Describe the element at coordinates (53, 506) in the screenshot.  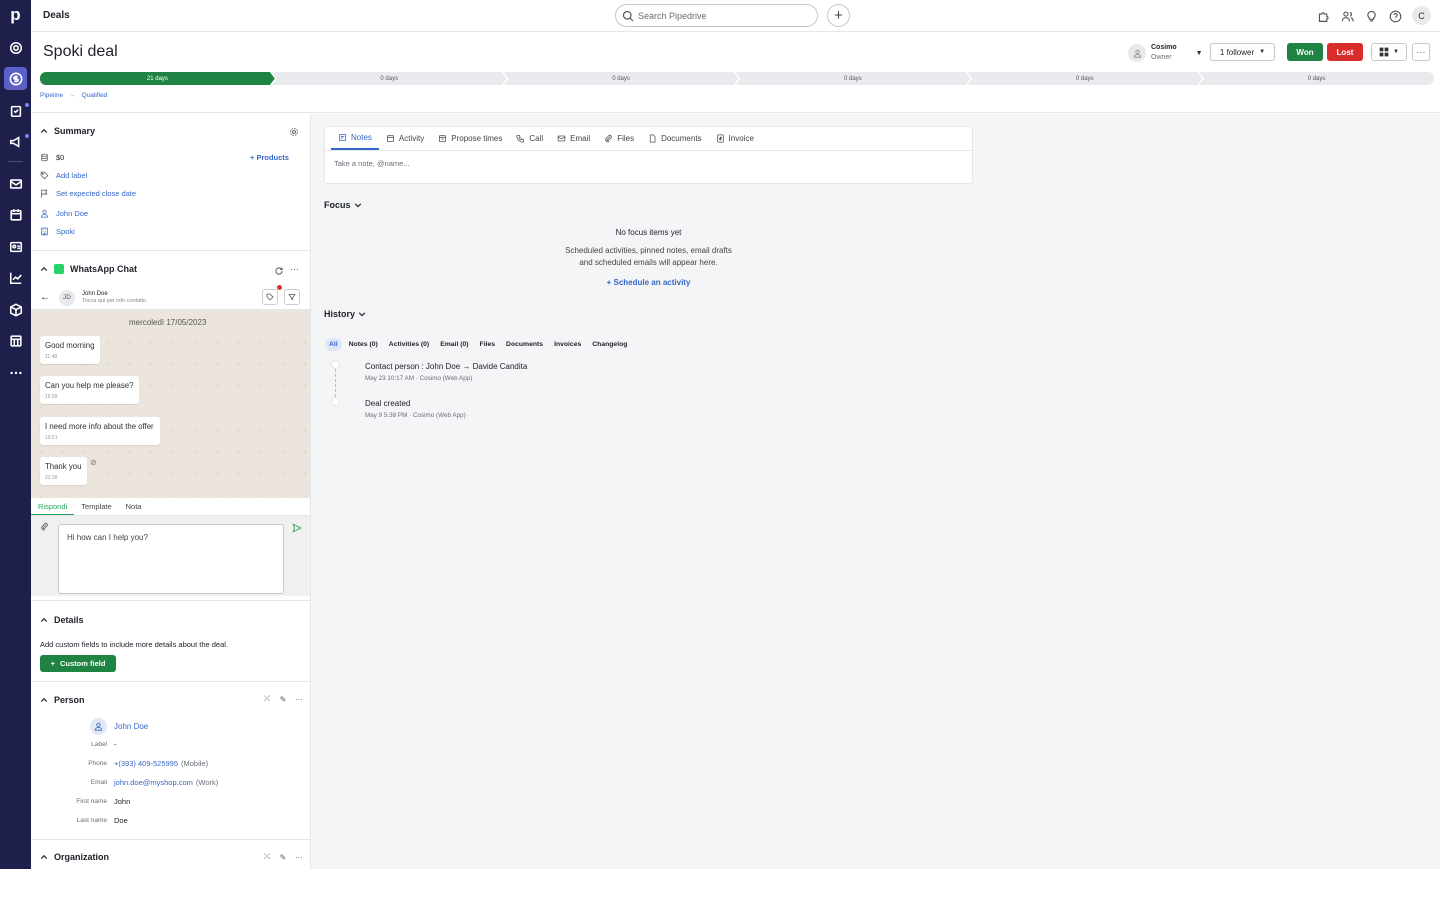
I see `tab-rispondi: Rispondi` at that location.